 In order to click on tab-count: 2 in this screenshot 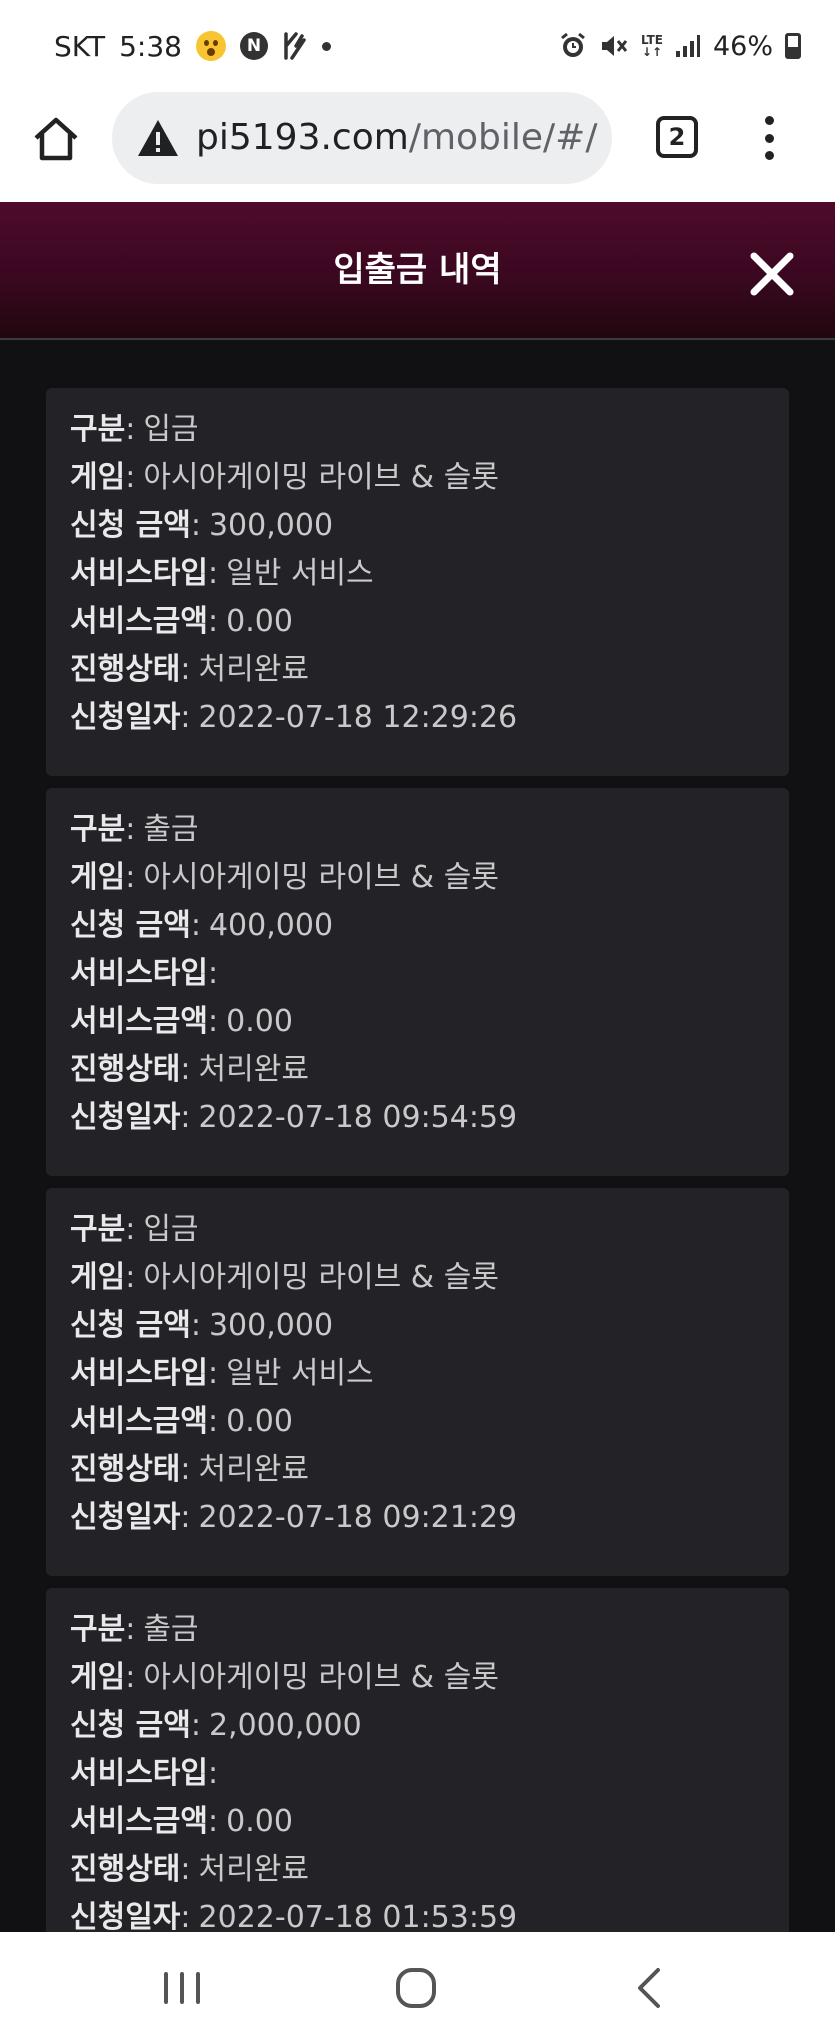, I will do `click(677, 137)`.